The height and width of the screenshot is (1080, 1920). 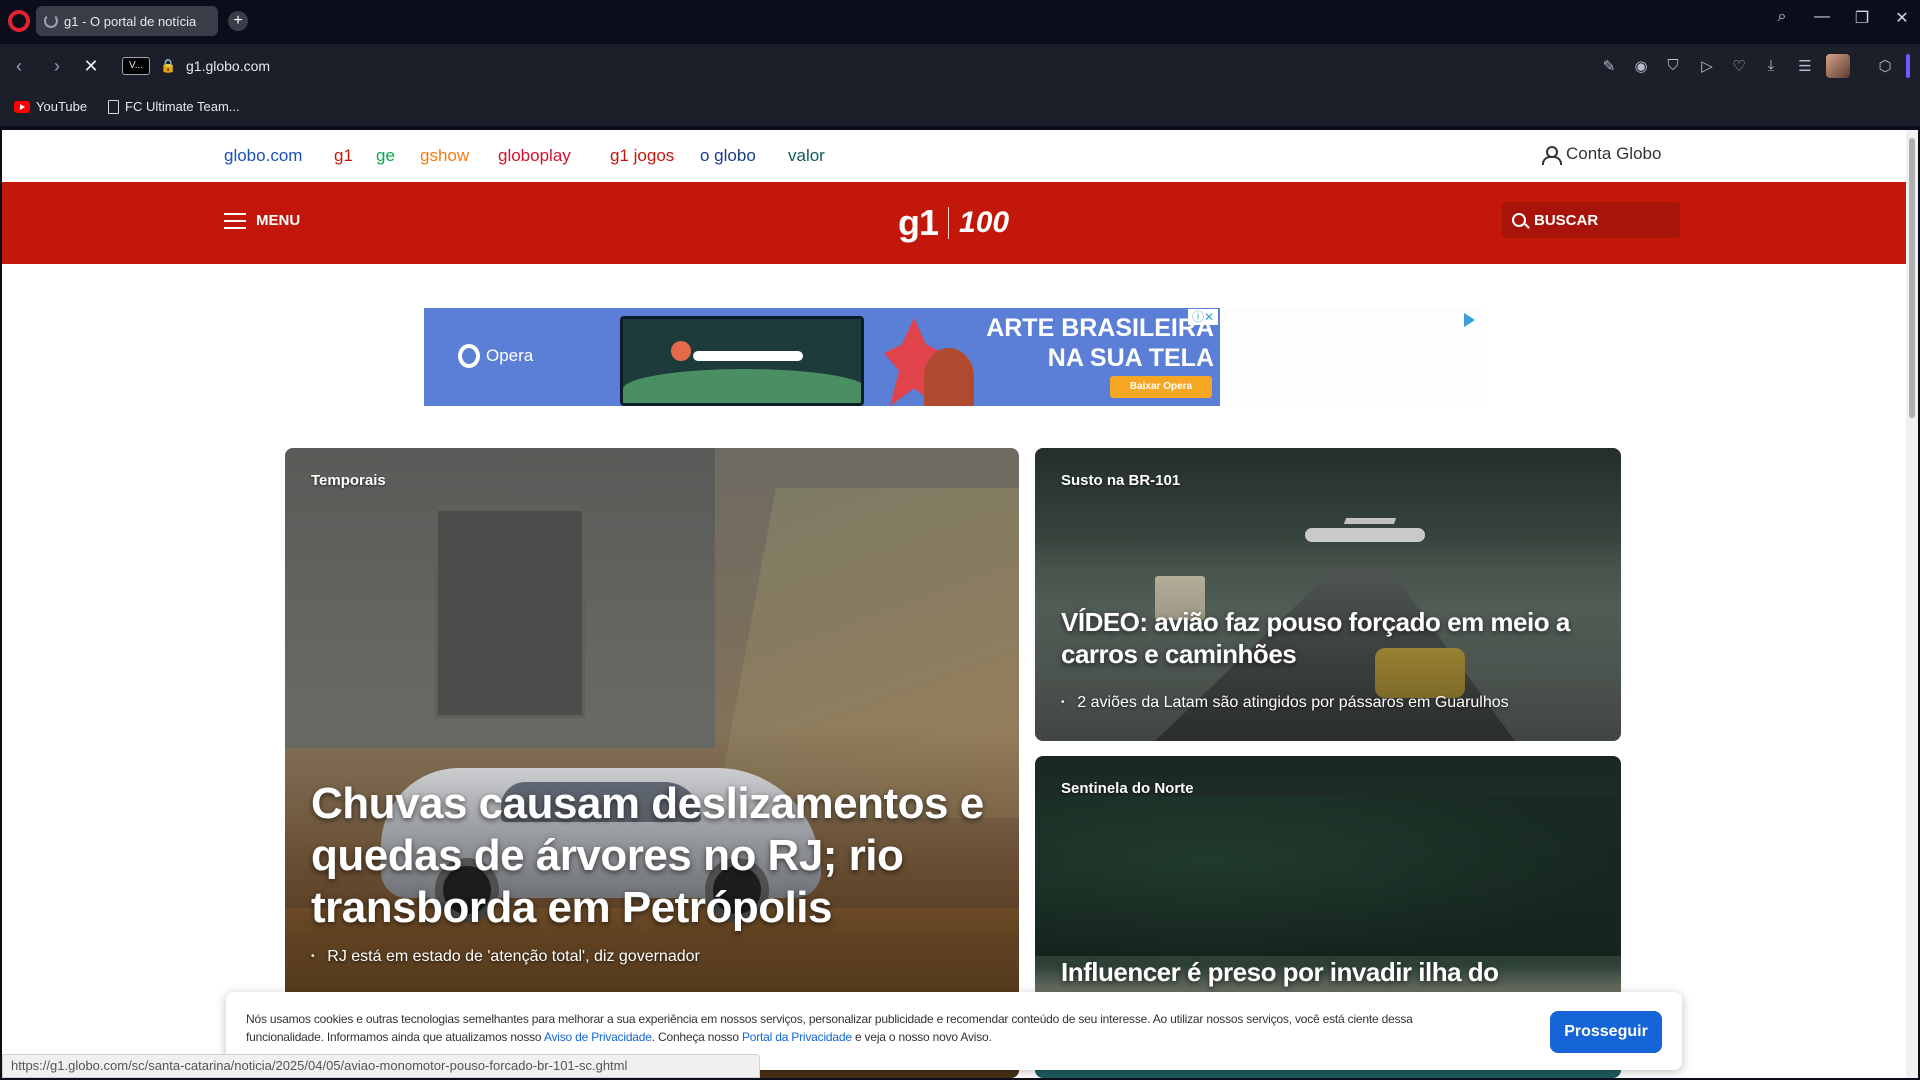 What do you see at coordinates (1771, 65) in the screenshot?
I see `download-icon: ⤓` at bounding box center [1771, 65].